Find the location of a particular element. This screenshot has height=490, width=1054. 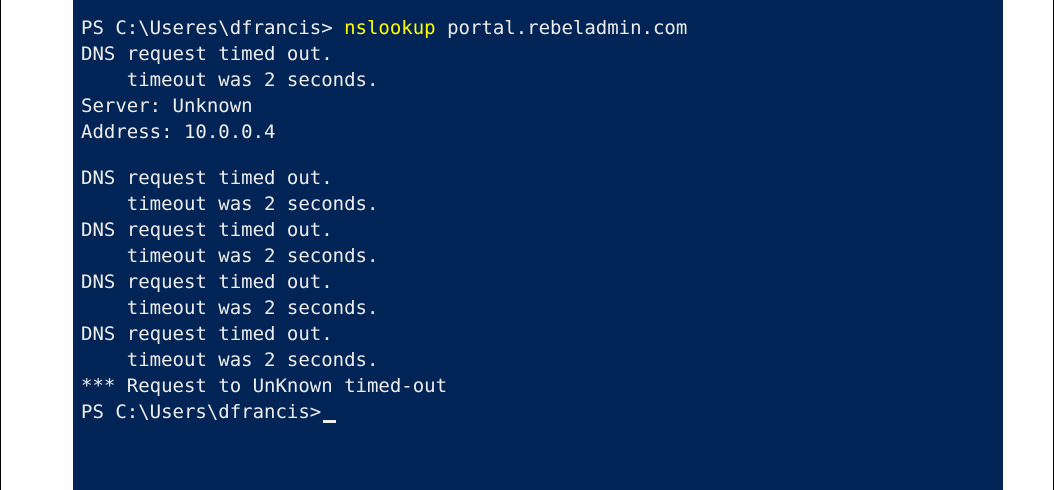

prompt: PS C:\Users\dfrancis> is located at coordinates (201, 412).